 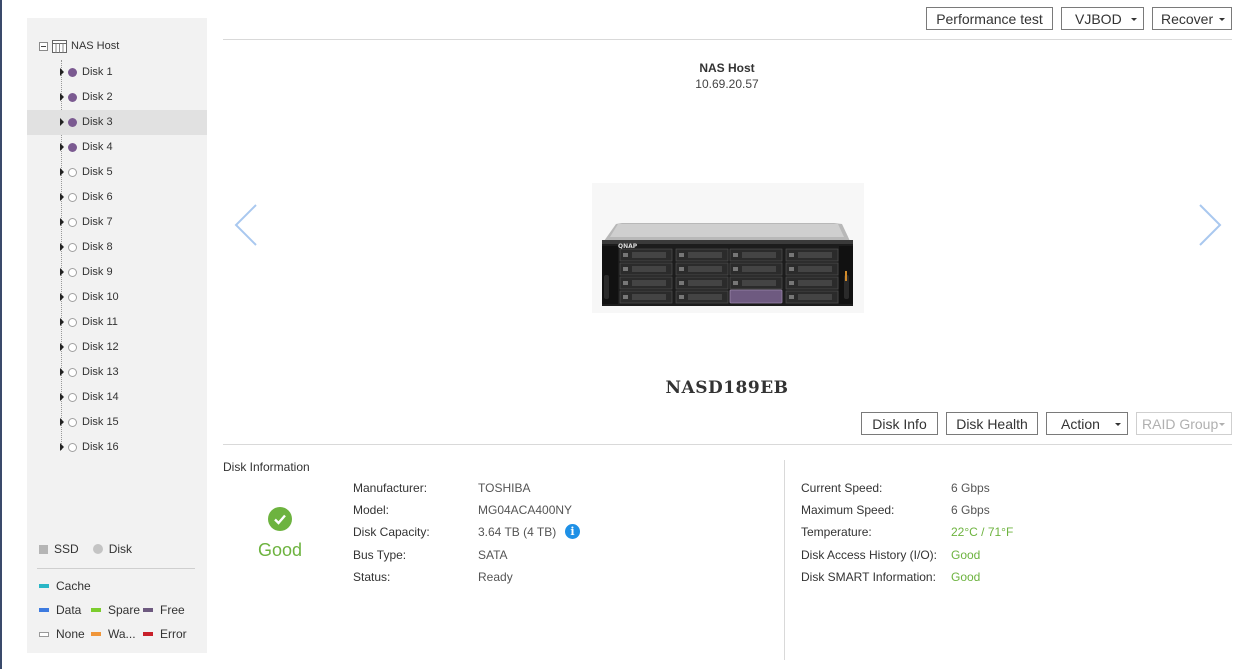 I want to click on disk-toolbar-divider, so click(x=727, y=444).